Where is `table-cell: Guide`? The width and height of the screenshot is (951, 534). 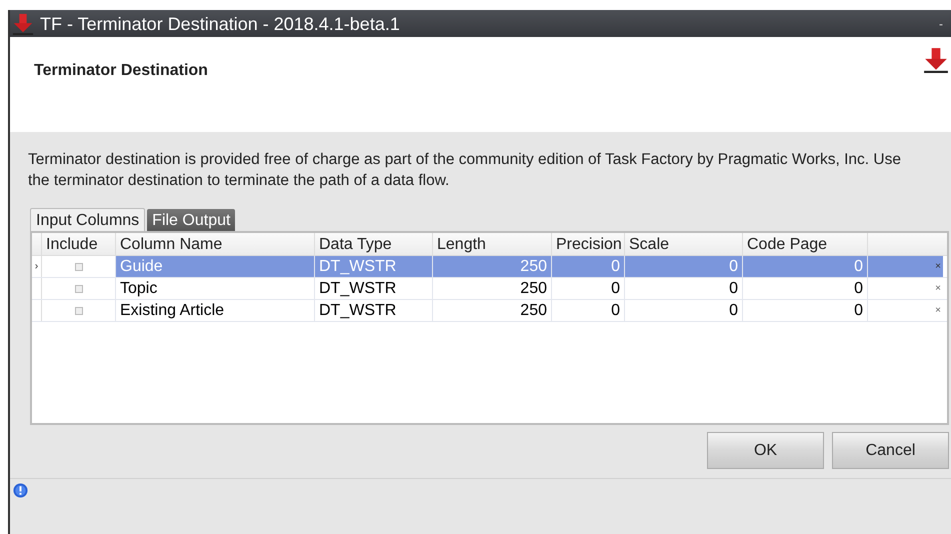 table-cell: Guide is located at coordinates (215, 266).